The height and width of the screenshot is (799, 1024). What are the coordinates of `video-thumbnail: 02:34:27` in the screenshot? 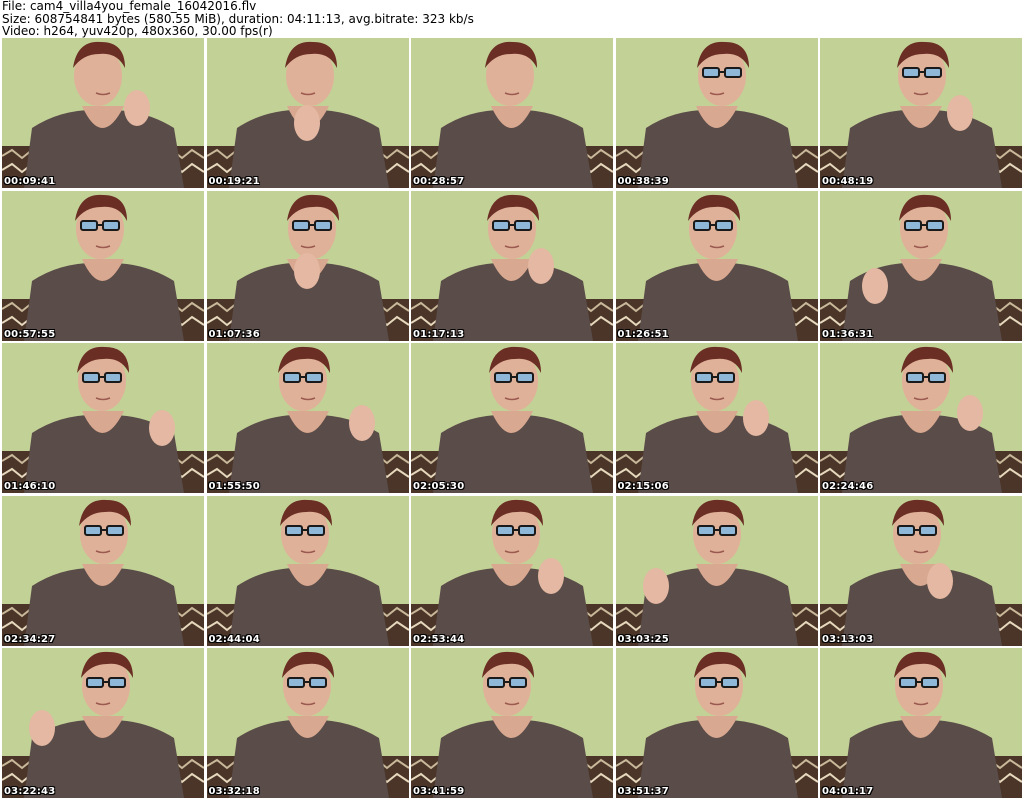 It's located at (103, 570).